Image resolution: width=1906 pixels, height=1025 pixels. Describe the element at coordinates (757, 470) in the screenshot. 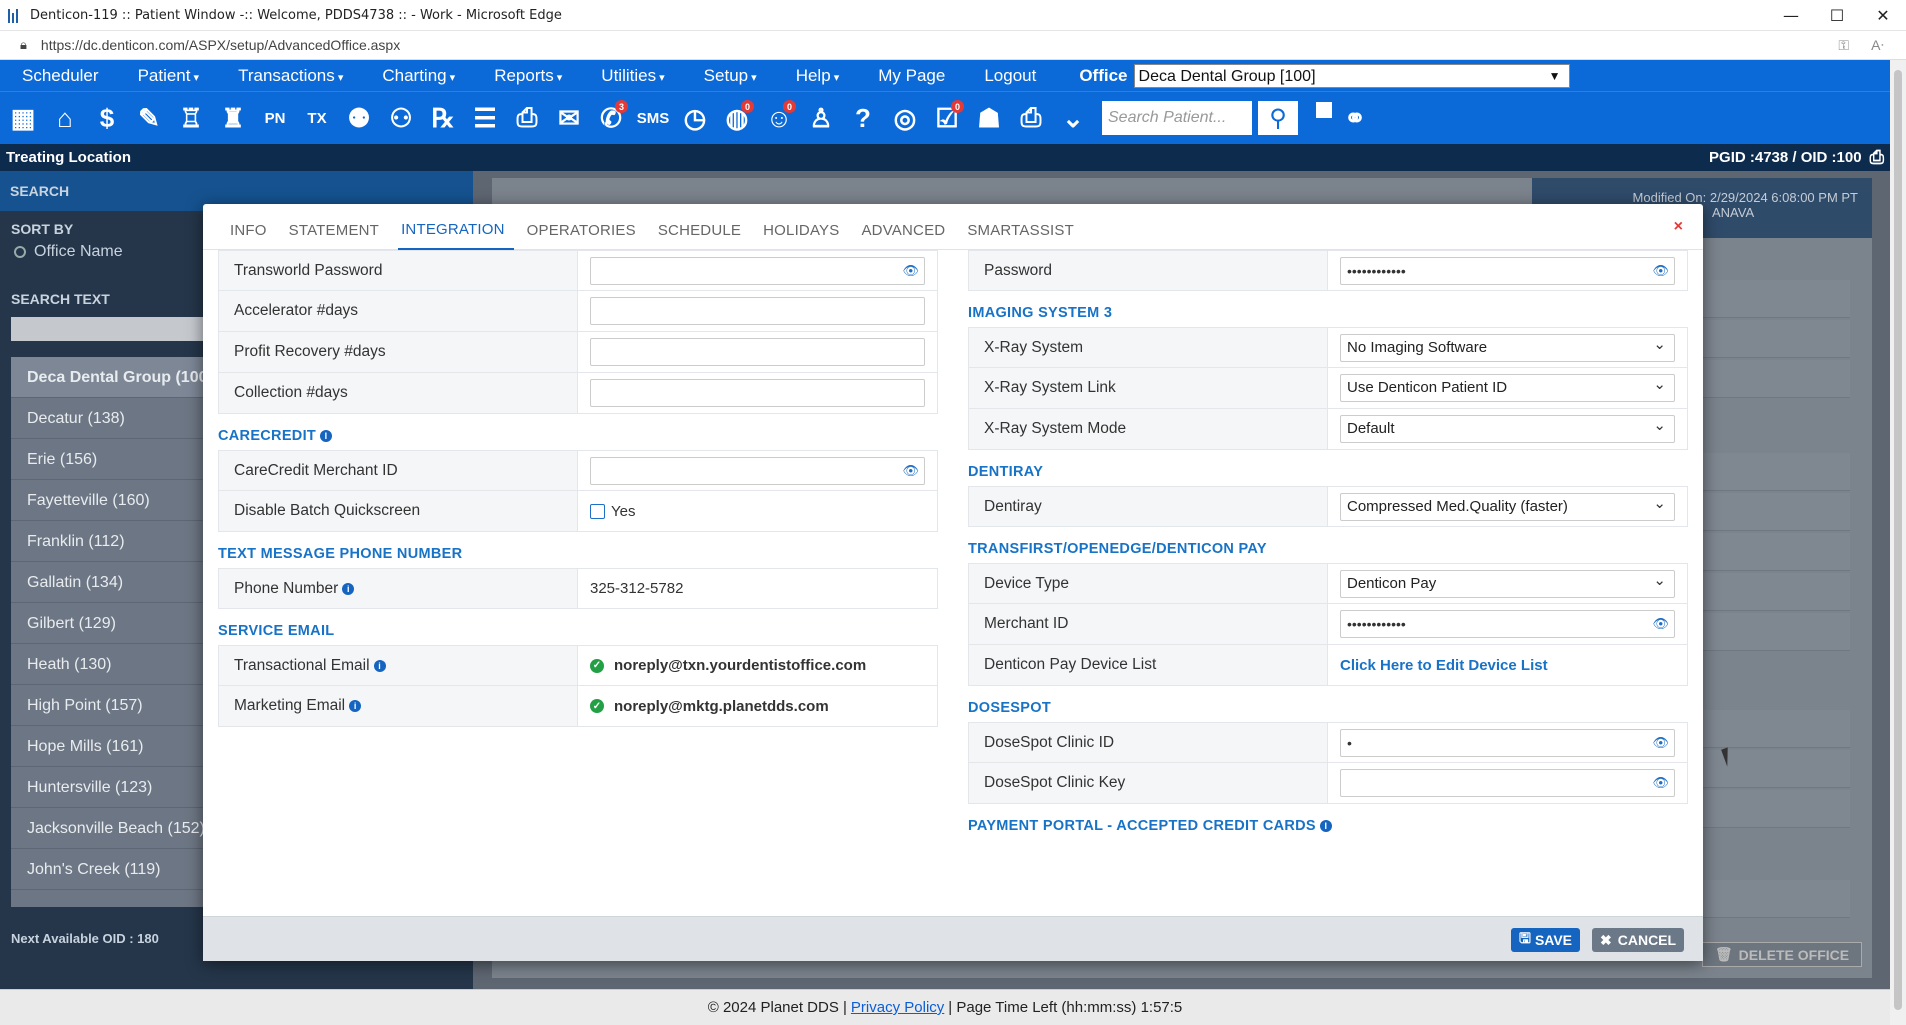

I see `carecredit-merchant-input: 👁︎` at that location.